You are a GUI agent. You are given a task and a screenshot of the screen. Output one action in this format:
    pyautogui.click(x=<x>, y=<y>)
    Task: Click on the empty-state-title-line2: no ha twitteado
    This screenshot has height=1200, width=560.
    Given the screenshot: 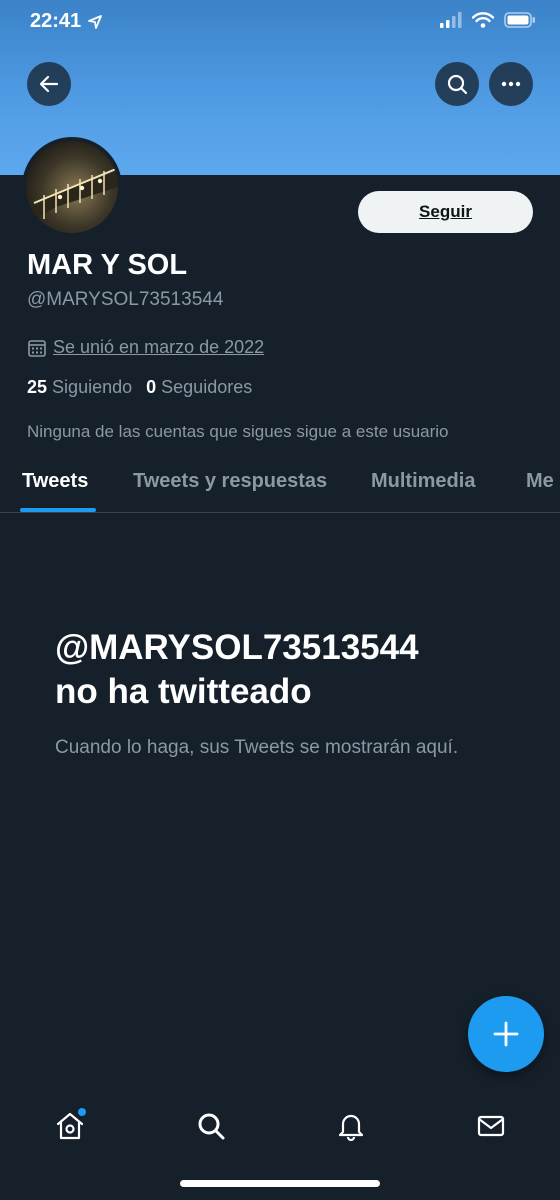 What is the action you would take?
    pyautogui.click(x=183, y=691)
    